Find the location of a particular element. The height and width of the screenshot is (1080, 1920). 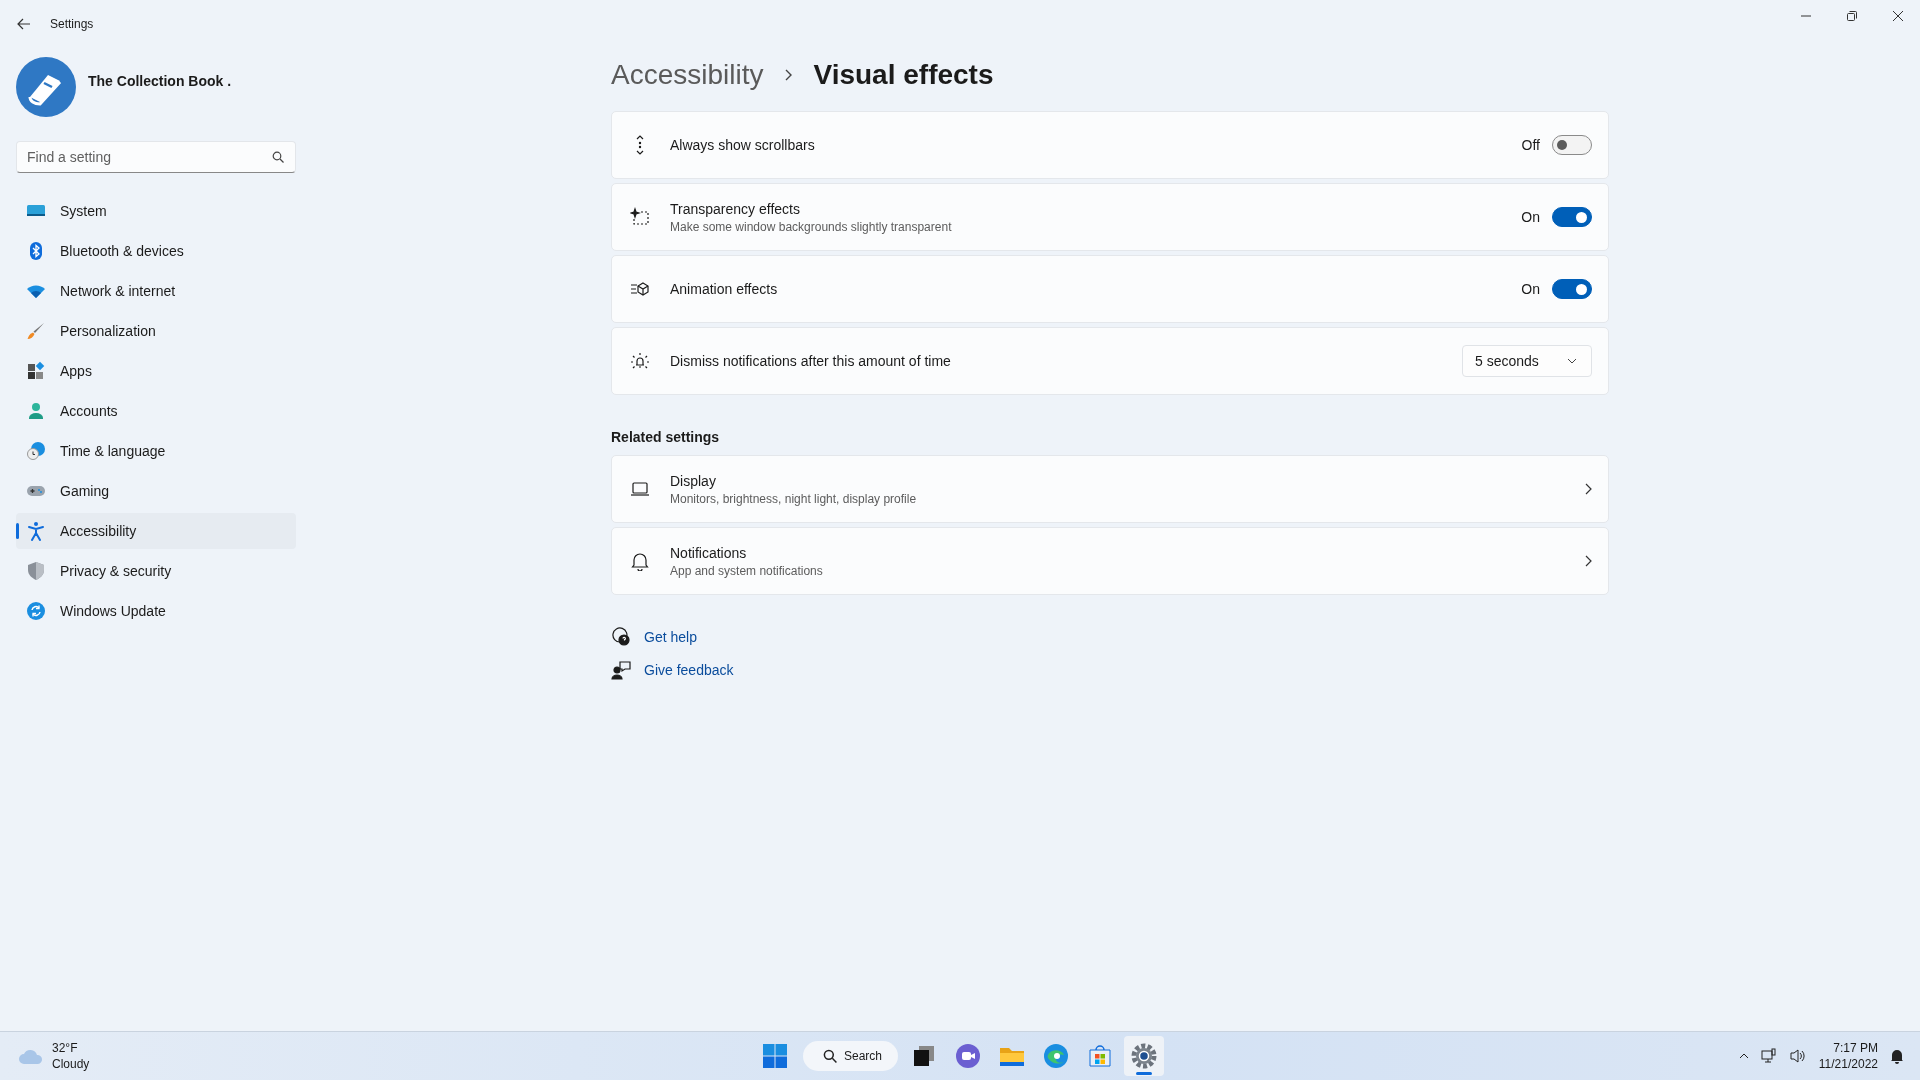

refresh-icon is located at coordinates (36, 611).